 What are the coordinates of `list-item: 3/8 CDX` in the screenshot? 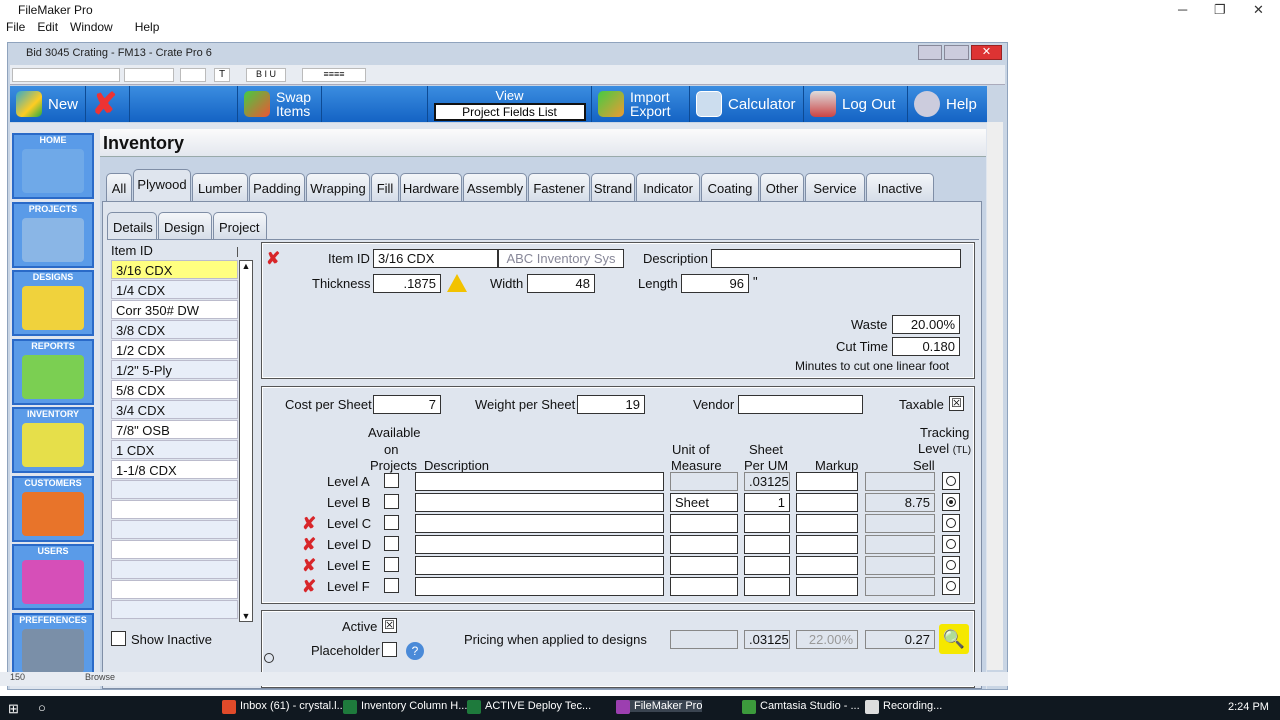 It's located at (174, 329).